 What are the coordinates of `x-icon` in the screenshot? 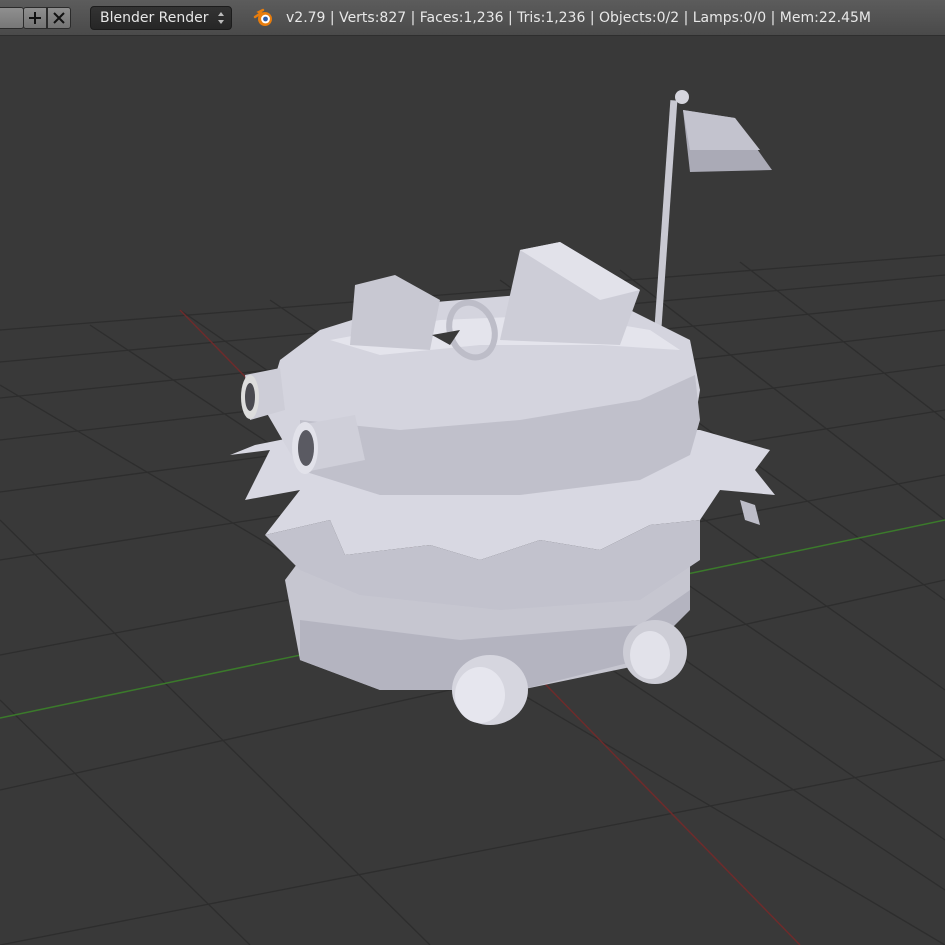 It's located at (59, 18).